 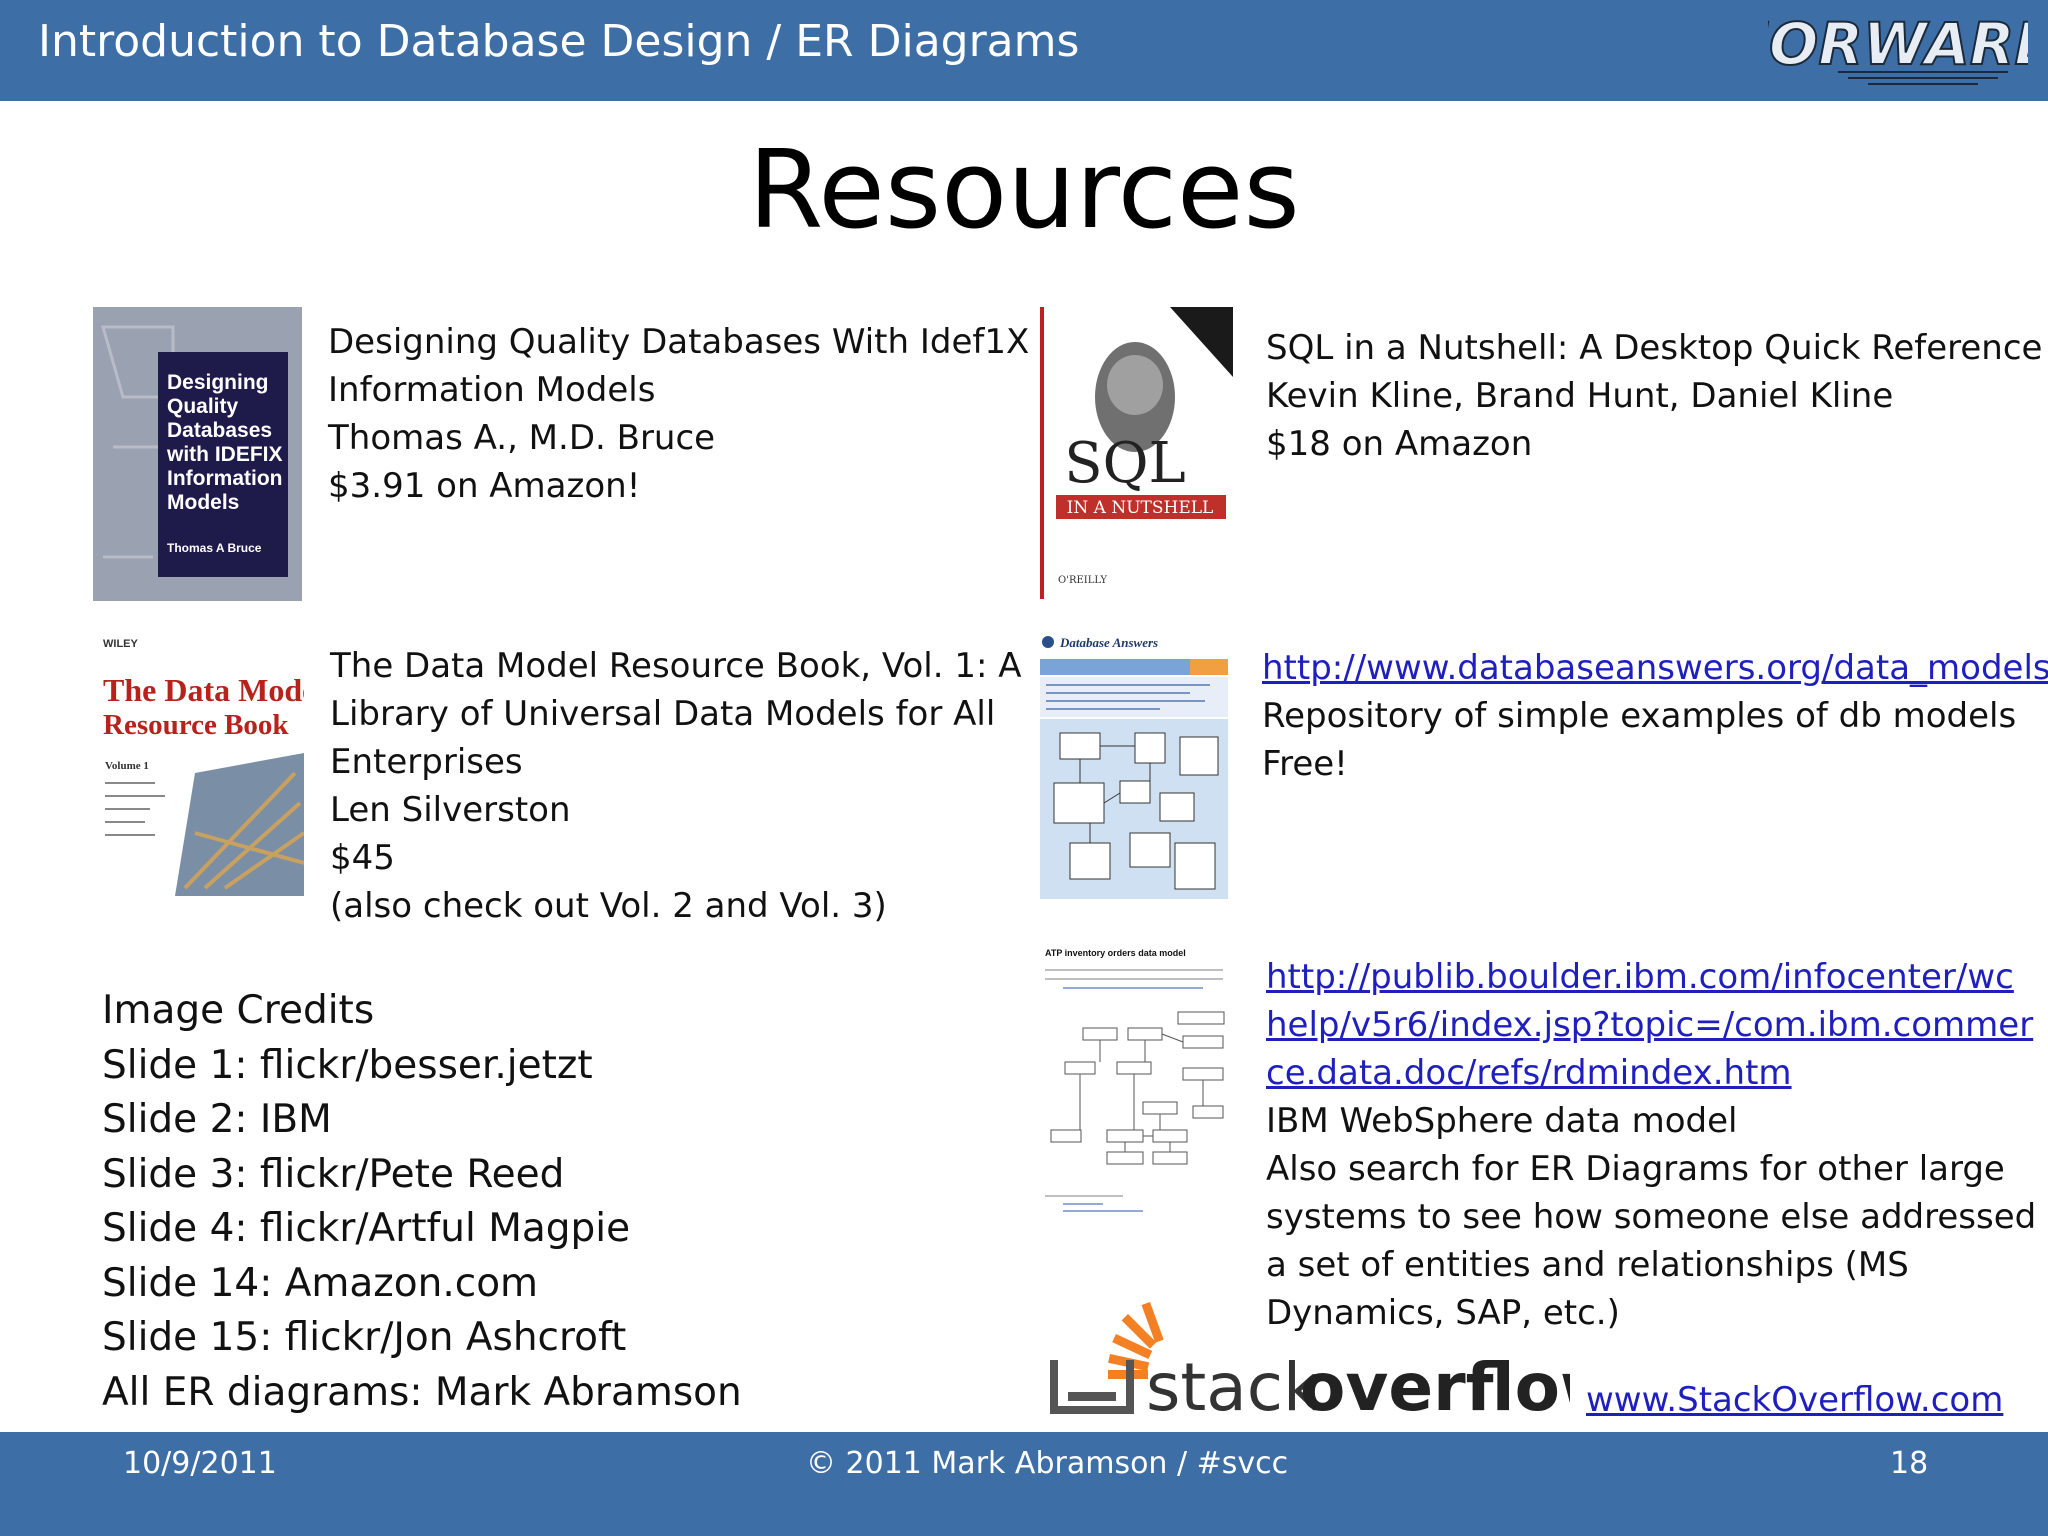 I want to click on credit-line: Slide 4: flickr/Artful Magpie, so click(x=366, y=1228).